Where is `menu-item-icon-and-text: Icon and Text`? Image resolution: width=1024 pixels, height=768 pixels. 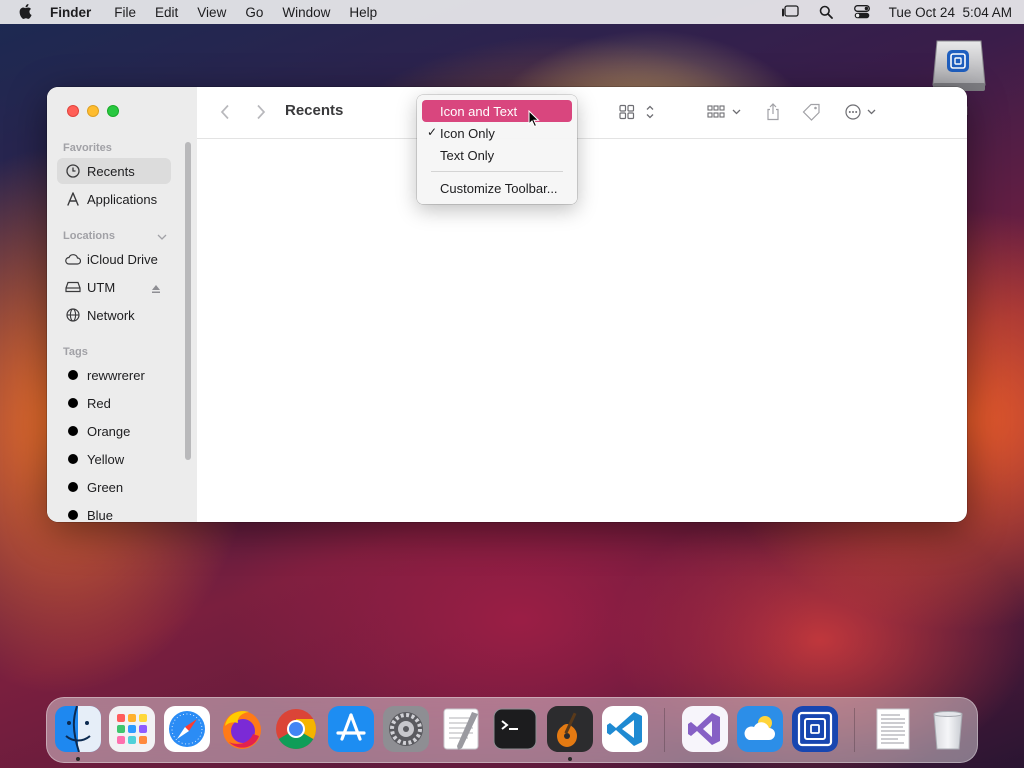 menu-item-icon-and-text: Icon and Text is located at coordinates (497, 111).